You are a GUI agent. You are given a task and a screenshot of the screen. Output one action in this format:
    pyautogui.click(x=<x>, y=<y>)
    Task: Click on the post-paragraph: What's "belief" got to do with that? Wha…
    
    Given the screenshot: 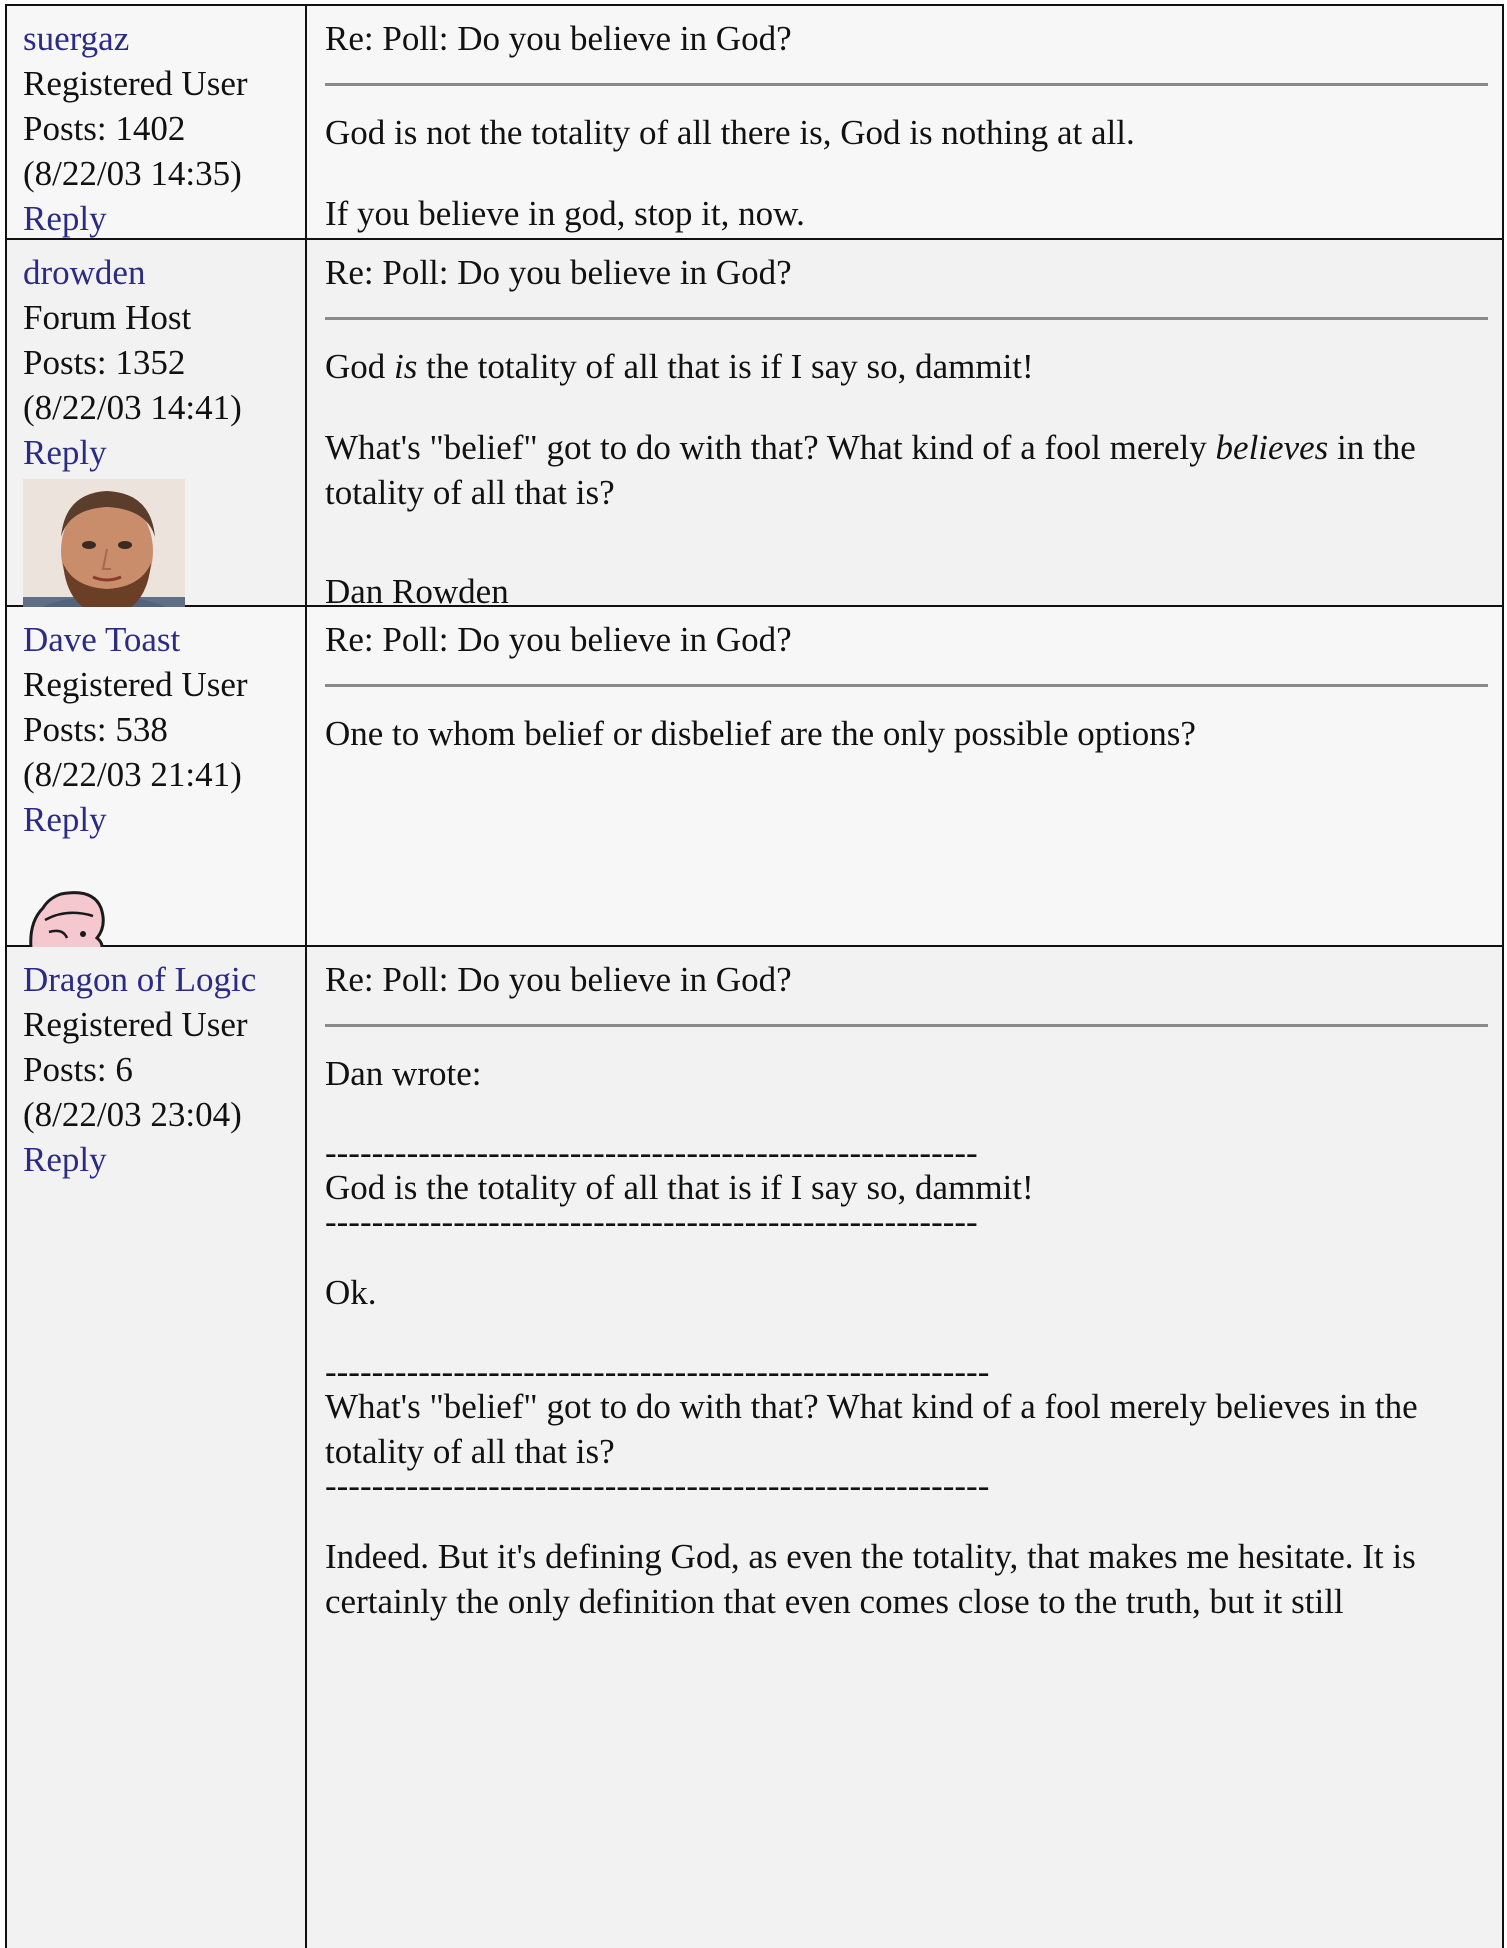 What is the action you would take?
    pyautogui.click(x=870, y=470)
    